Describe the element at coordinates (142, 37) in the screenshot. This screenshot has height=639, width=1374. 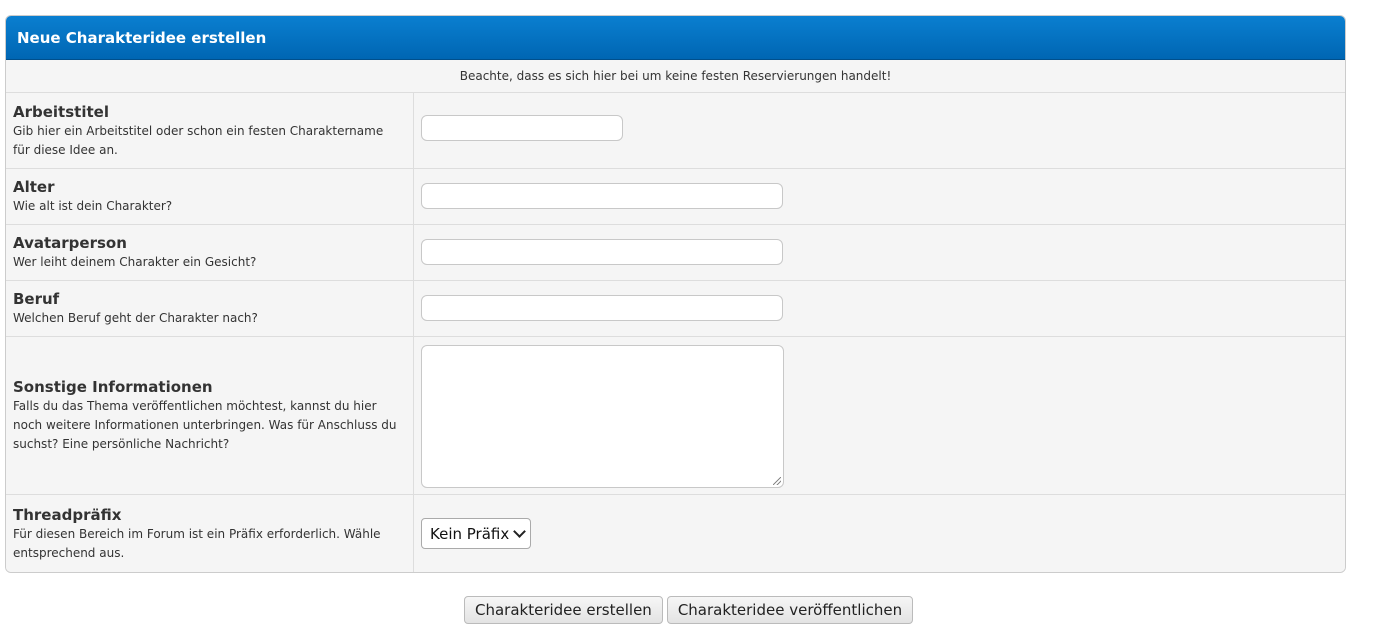
I see `form-title: Neue Charakteridee erstellen` at that location.